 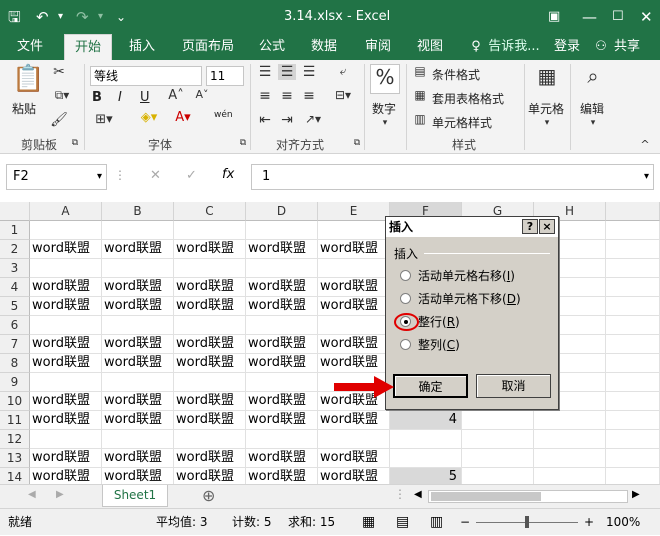 What do you see at coordinates (42, 17) in the screenshot?
I see `undo-icon: ↶` at bounding box center [42, 17].